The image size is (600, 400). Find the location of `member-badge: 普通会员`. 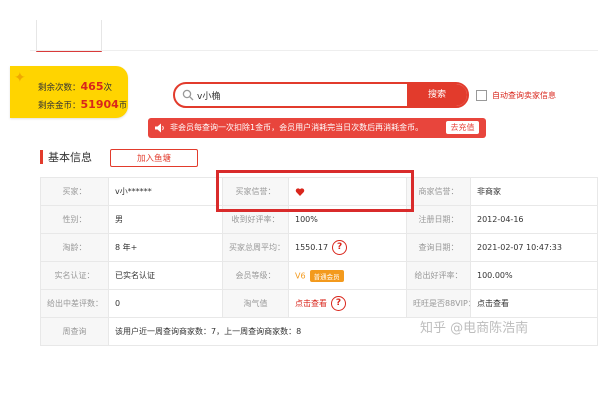

member-badge: 普通会员 is located at coordinates (326, 275).